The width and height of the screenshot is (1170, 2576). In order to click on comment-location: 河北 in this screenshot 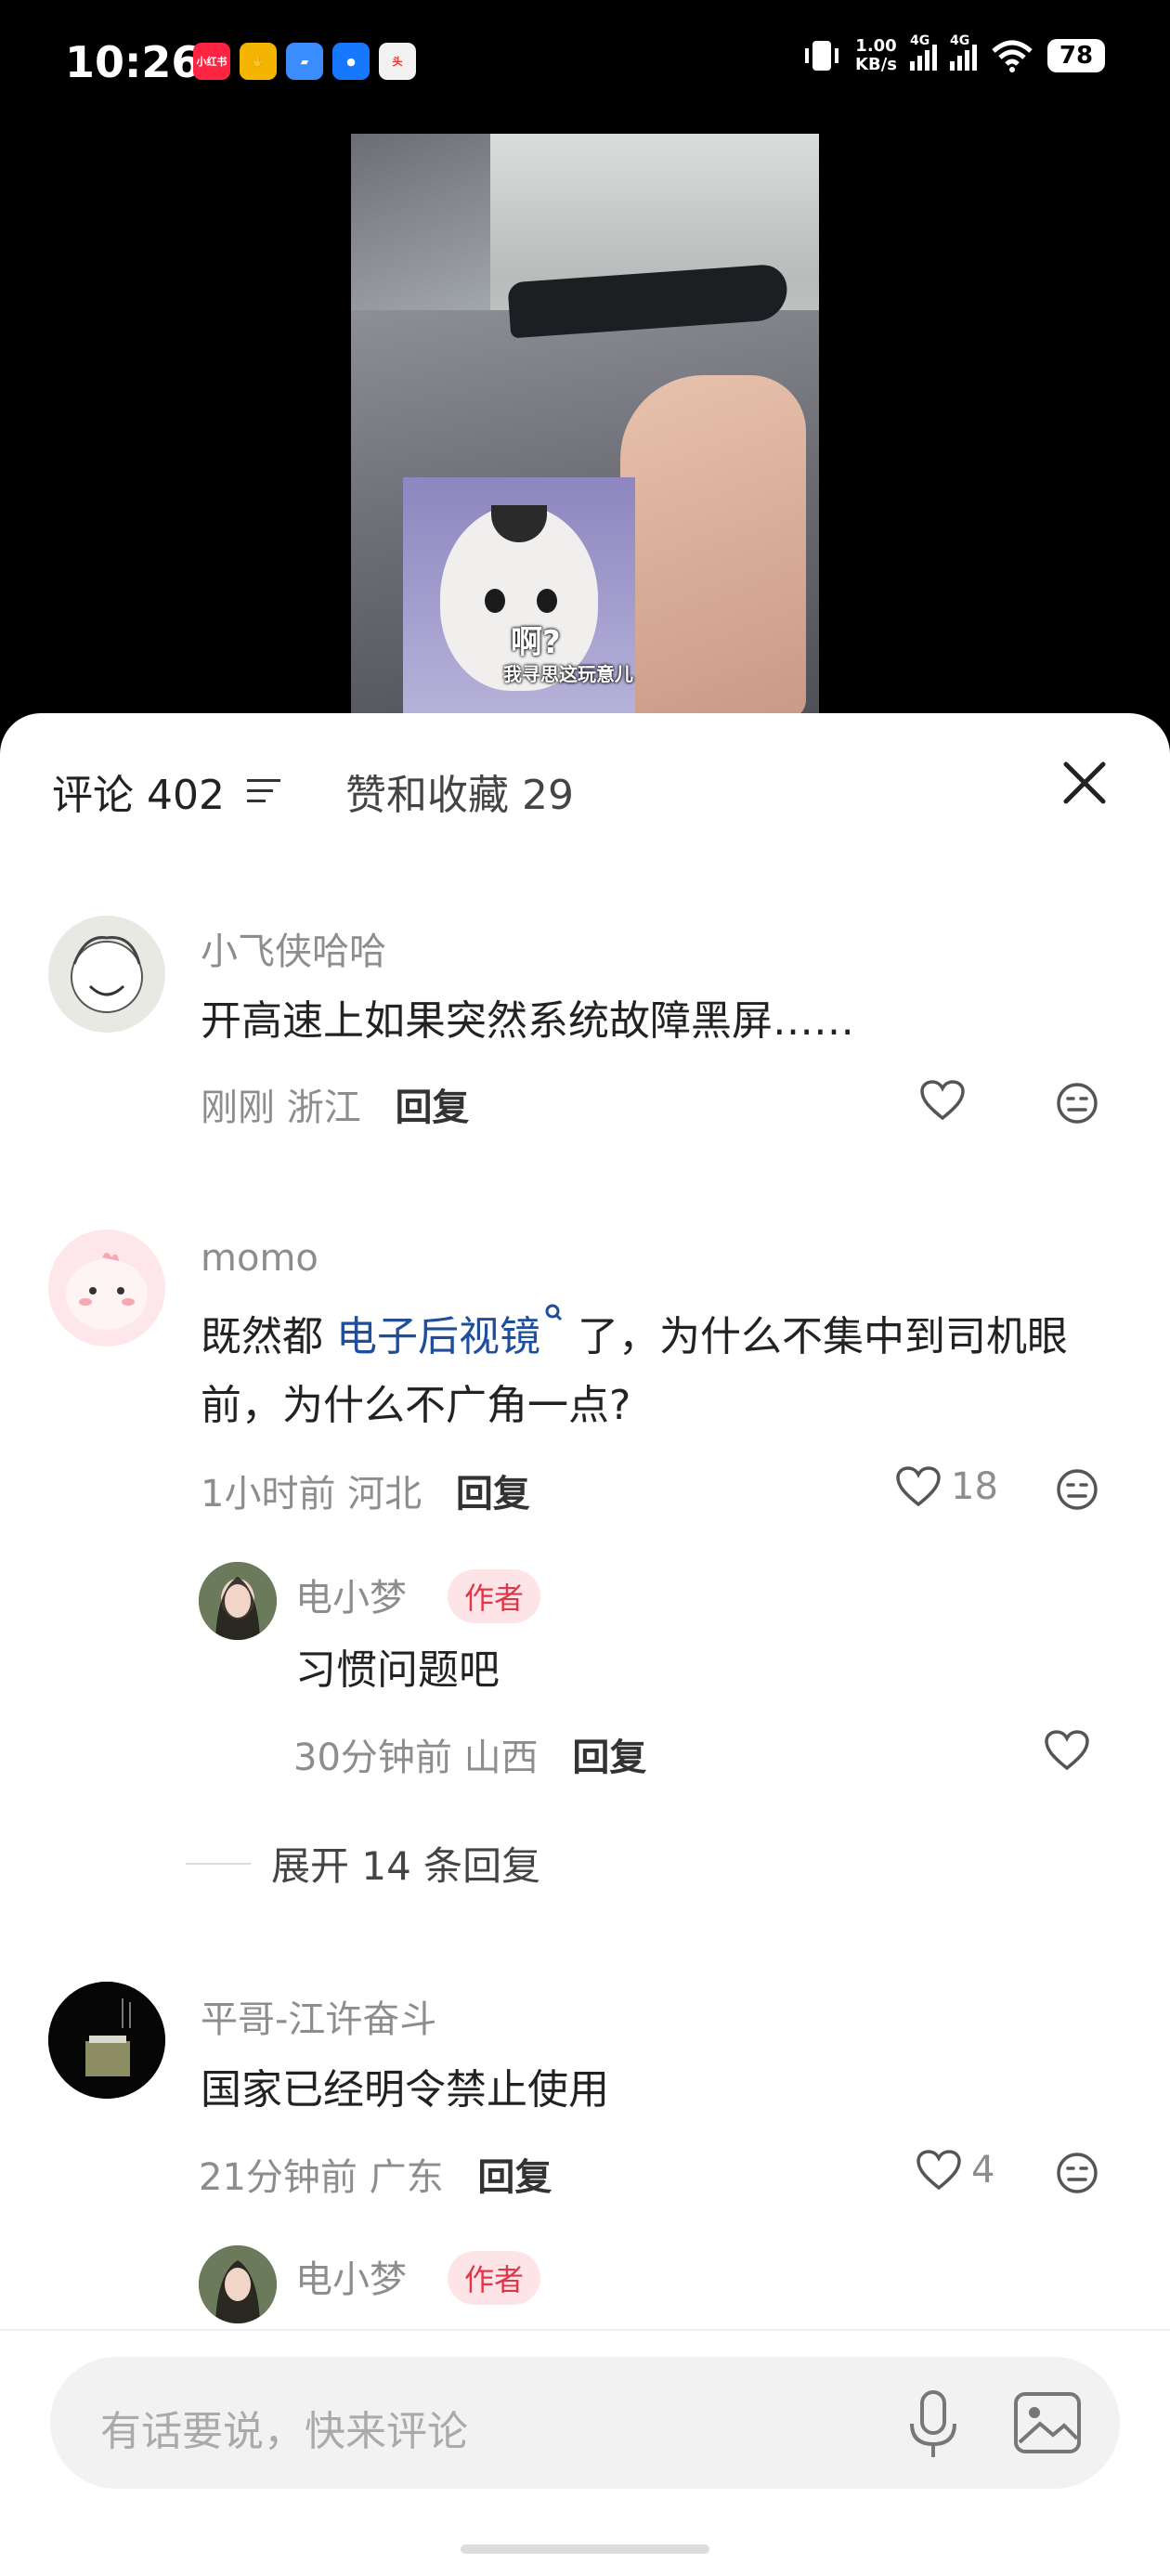, I will do `click(384, 1494)`.